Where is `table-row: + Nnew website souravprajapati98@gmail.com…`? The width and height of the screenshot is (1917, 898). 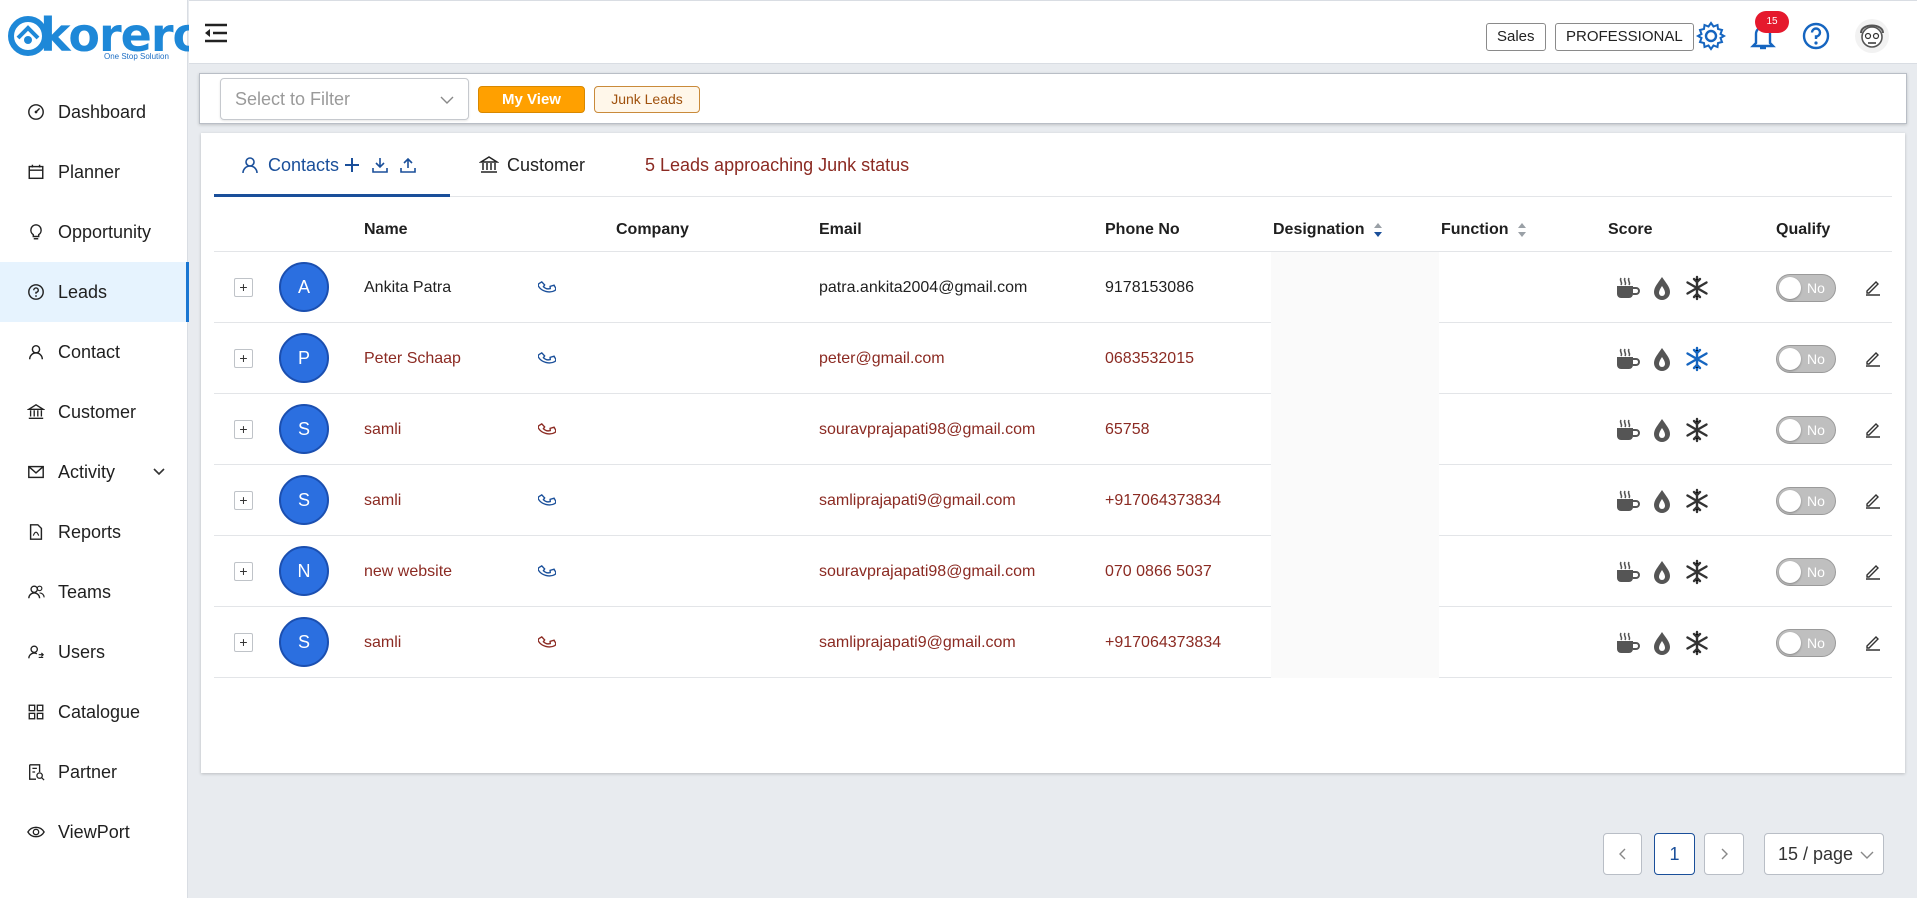 table-row: + Nnew website souravprajapati98@gmail.com… is located at coordinates (1053, 571).